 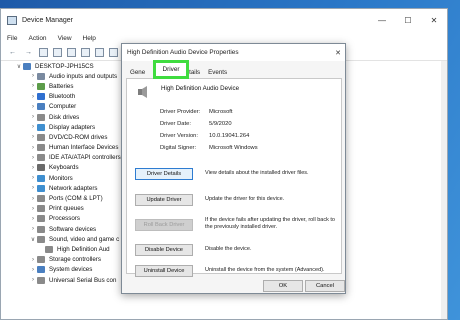 I want to click on menu-view: View, so click(x=65, y=38).